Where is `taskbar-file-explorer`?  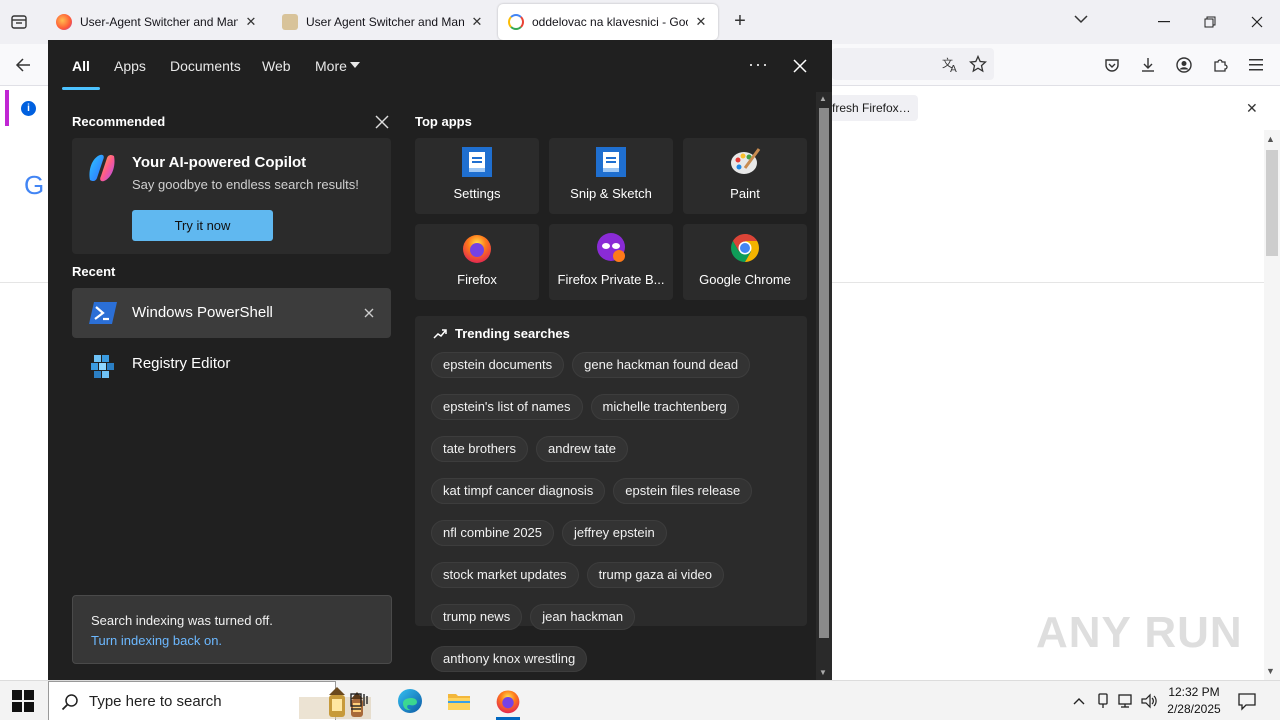 taskbar-file-explorer is located at coordinates (459, 701).